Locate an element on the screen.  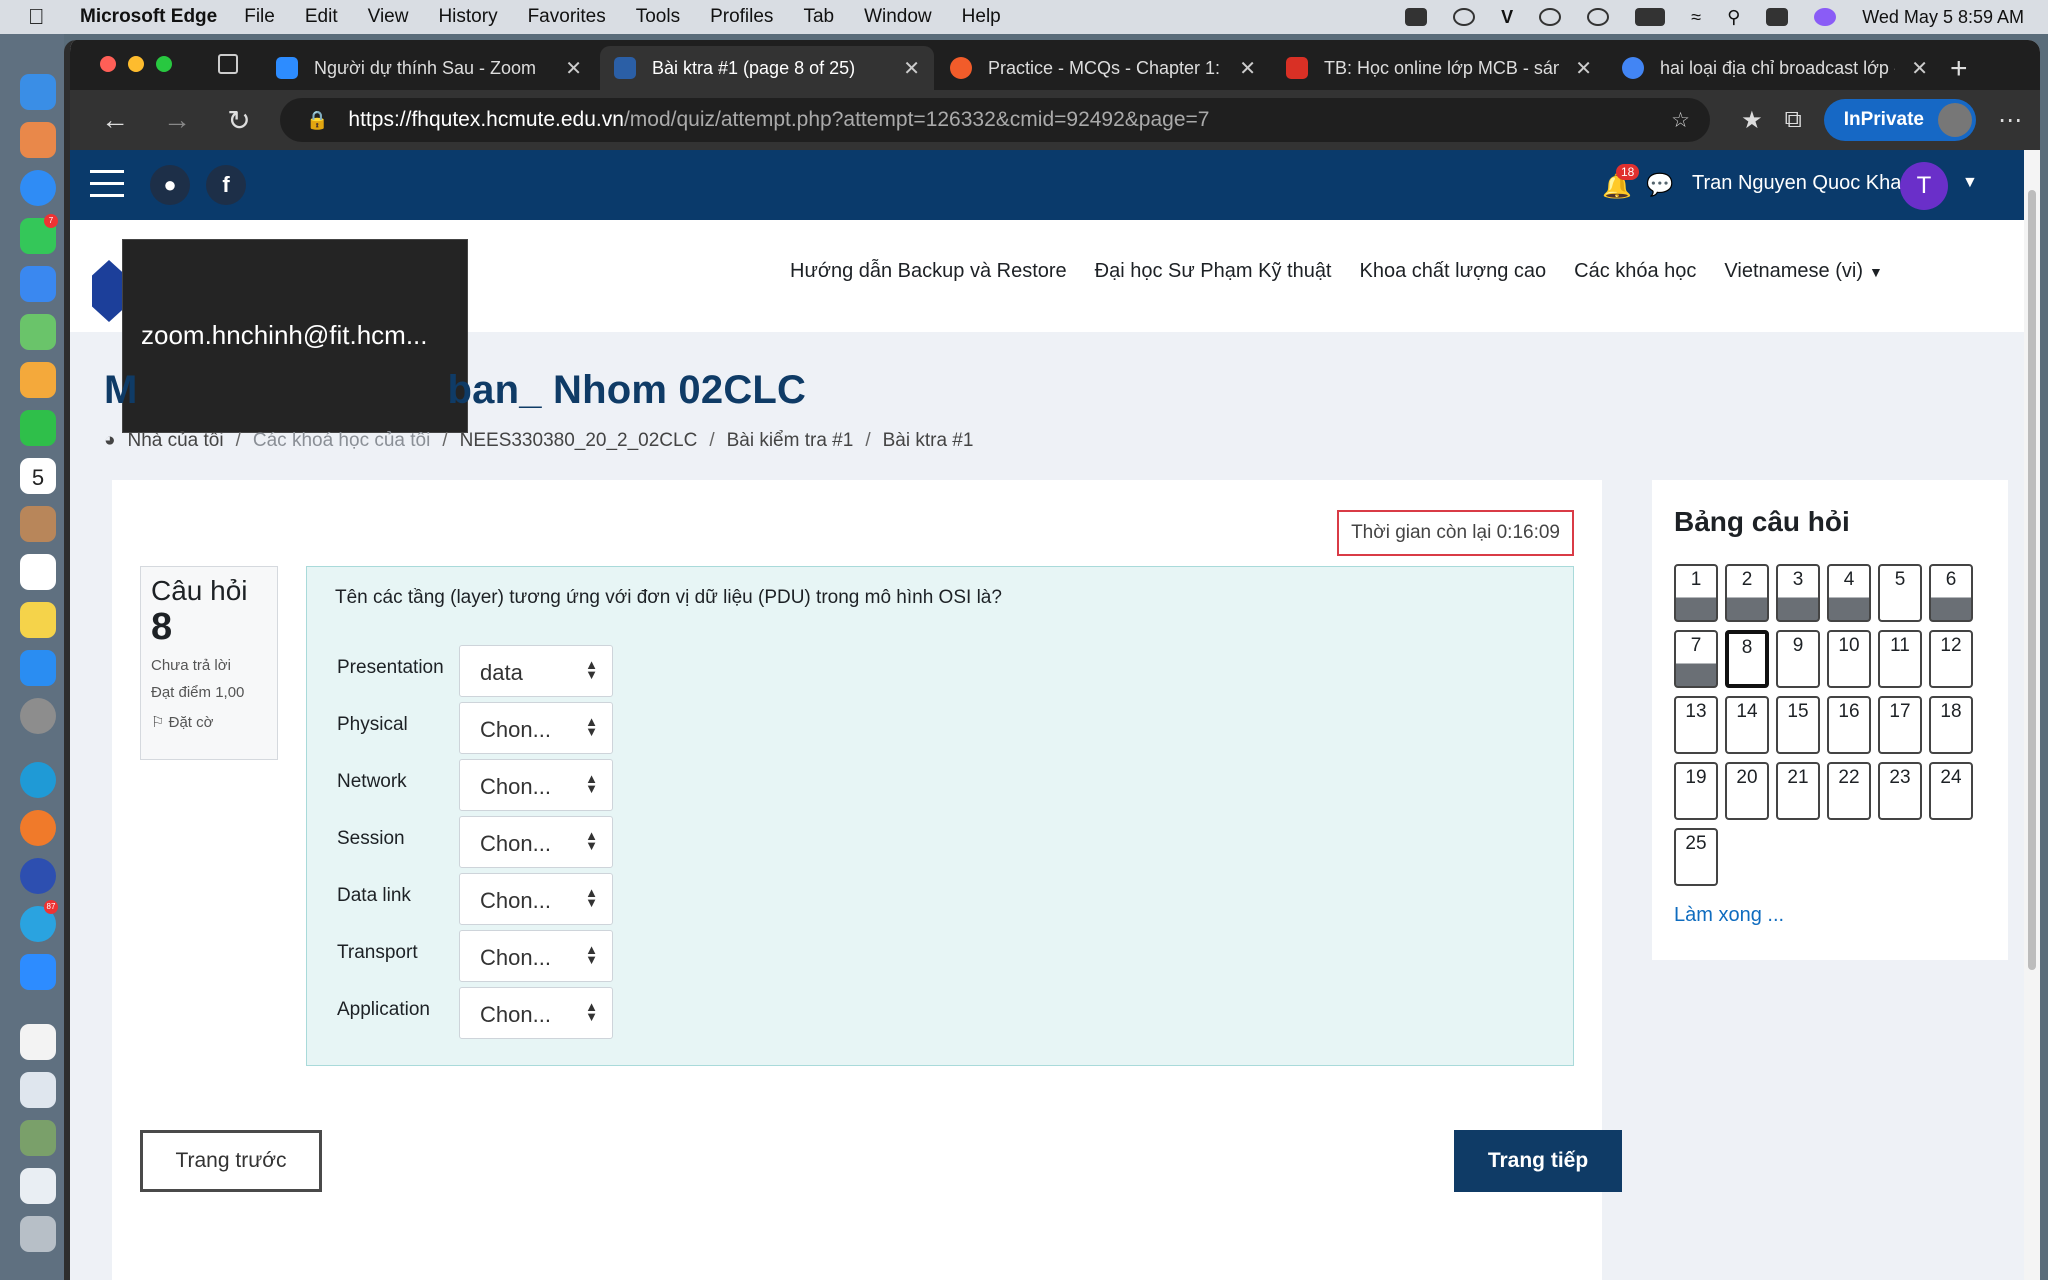
vs-app-icon is located at coordinates (38, 876).